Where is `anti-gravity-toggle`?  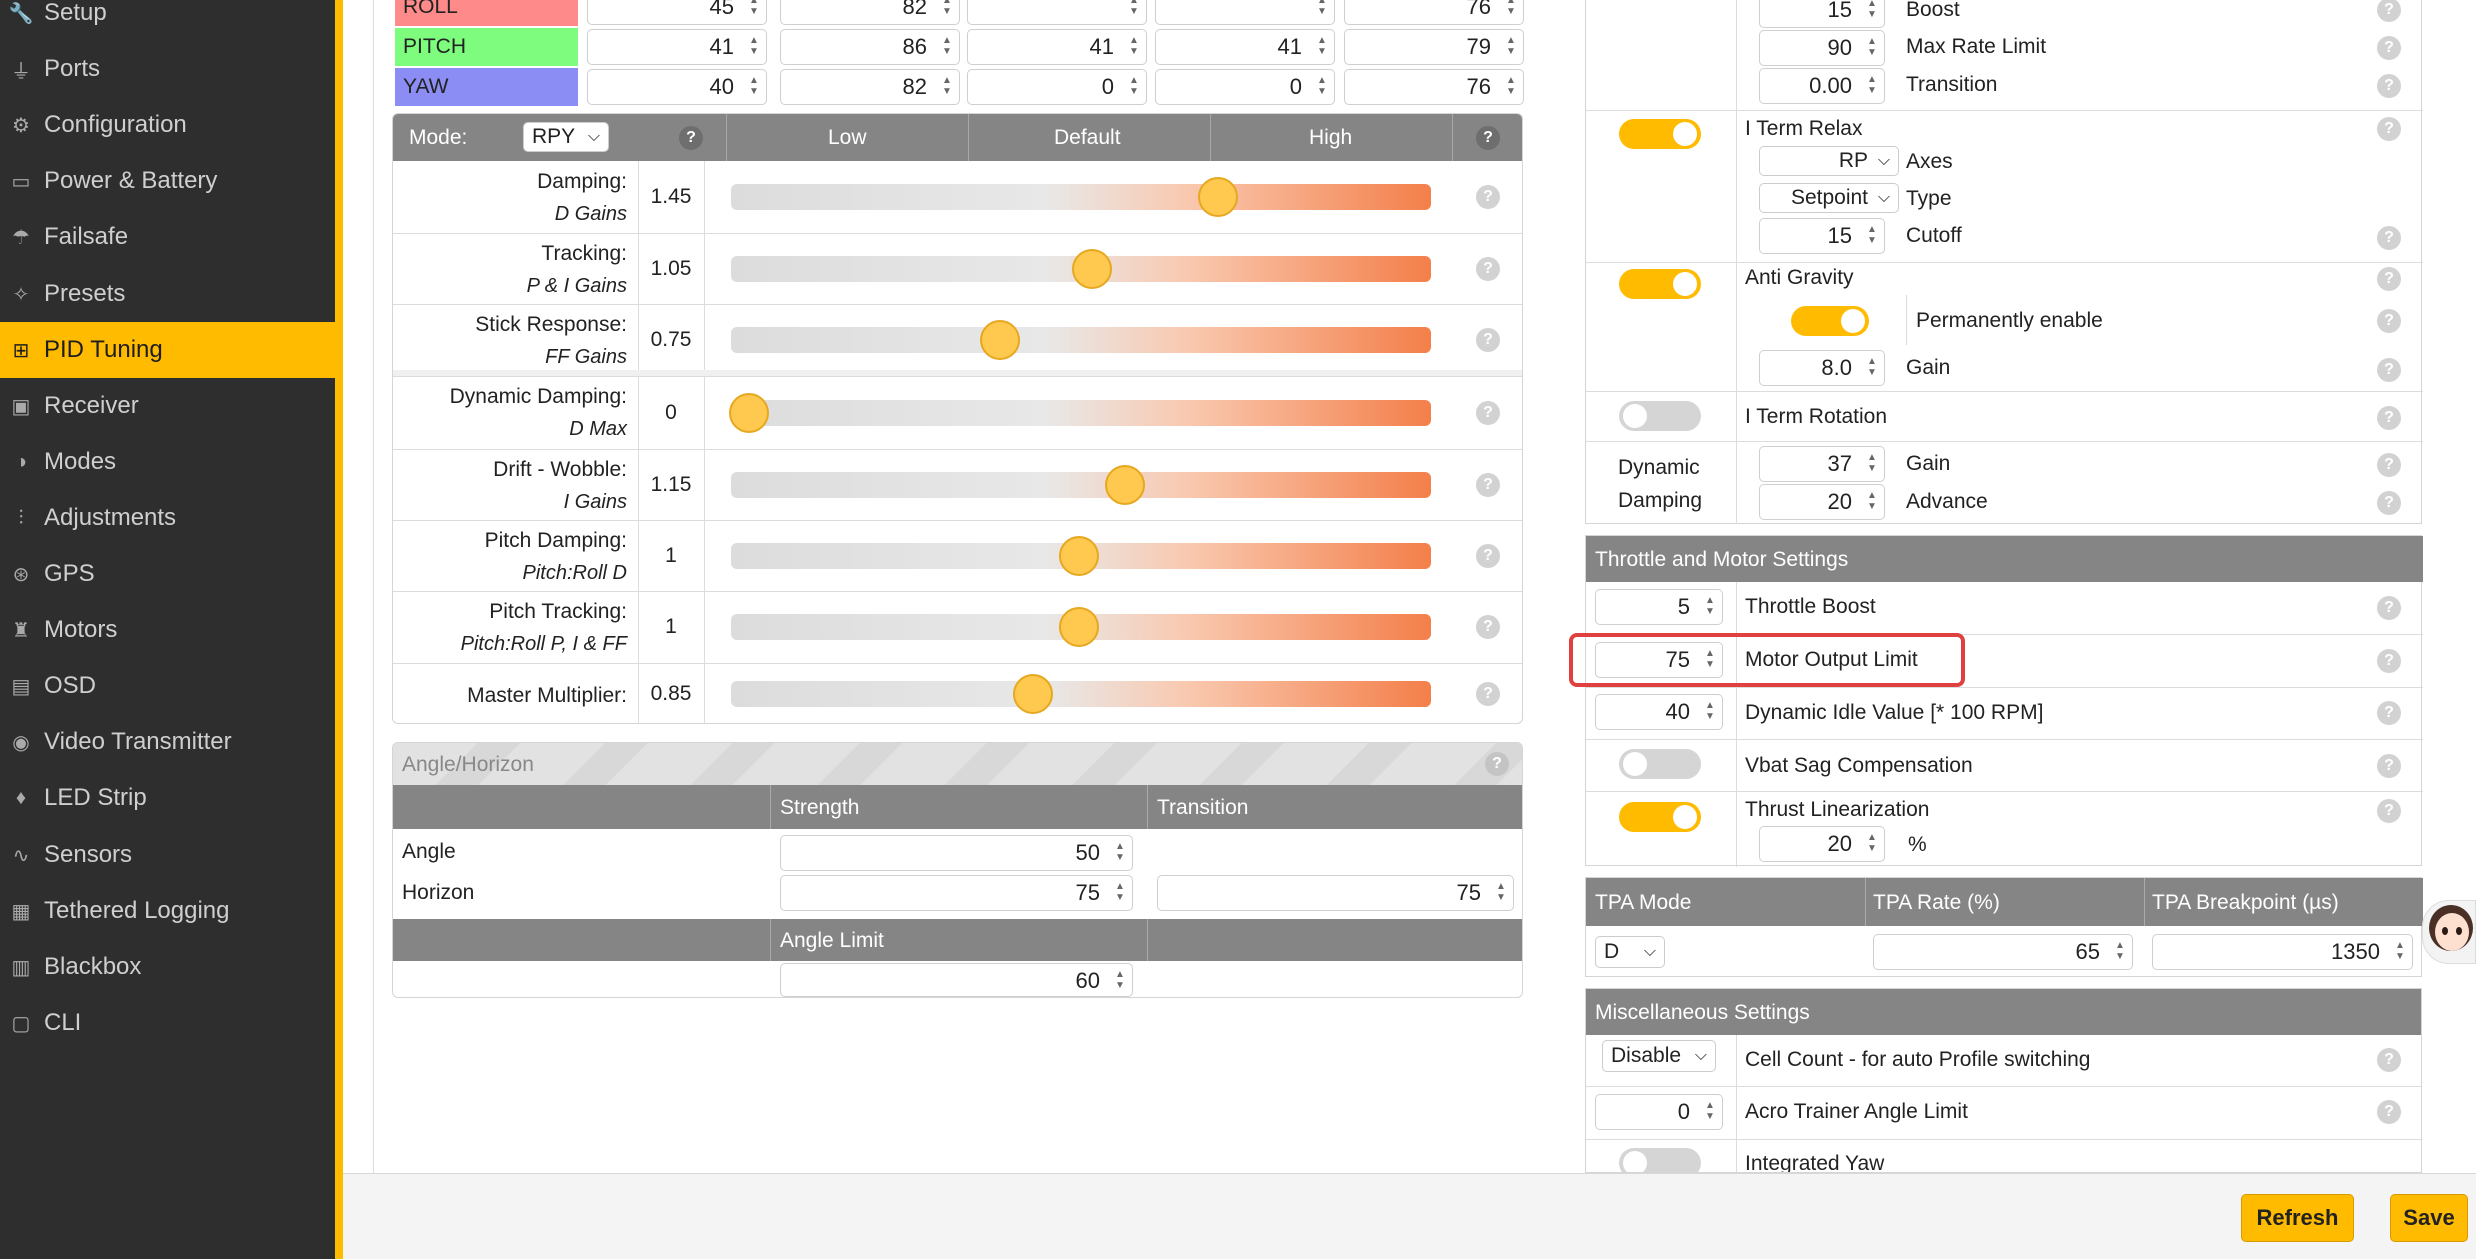 anti-gravity-toggle is located at coordinates (1660, 284).